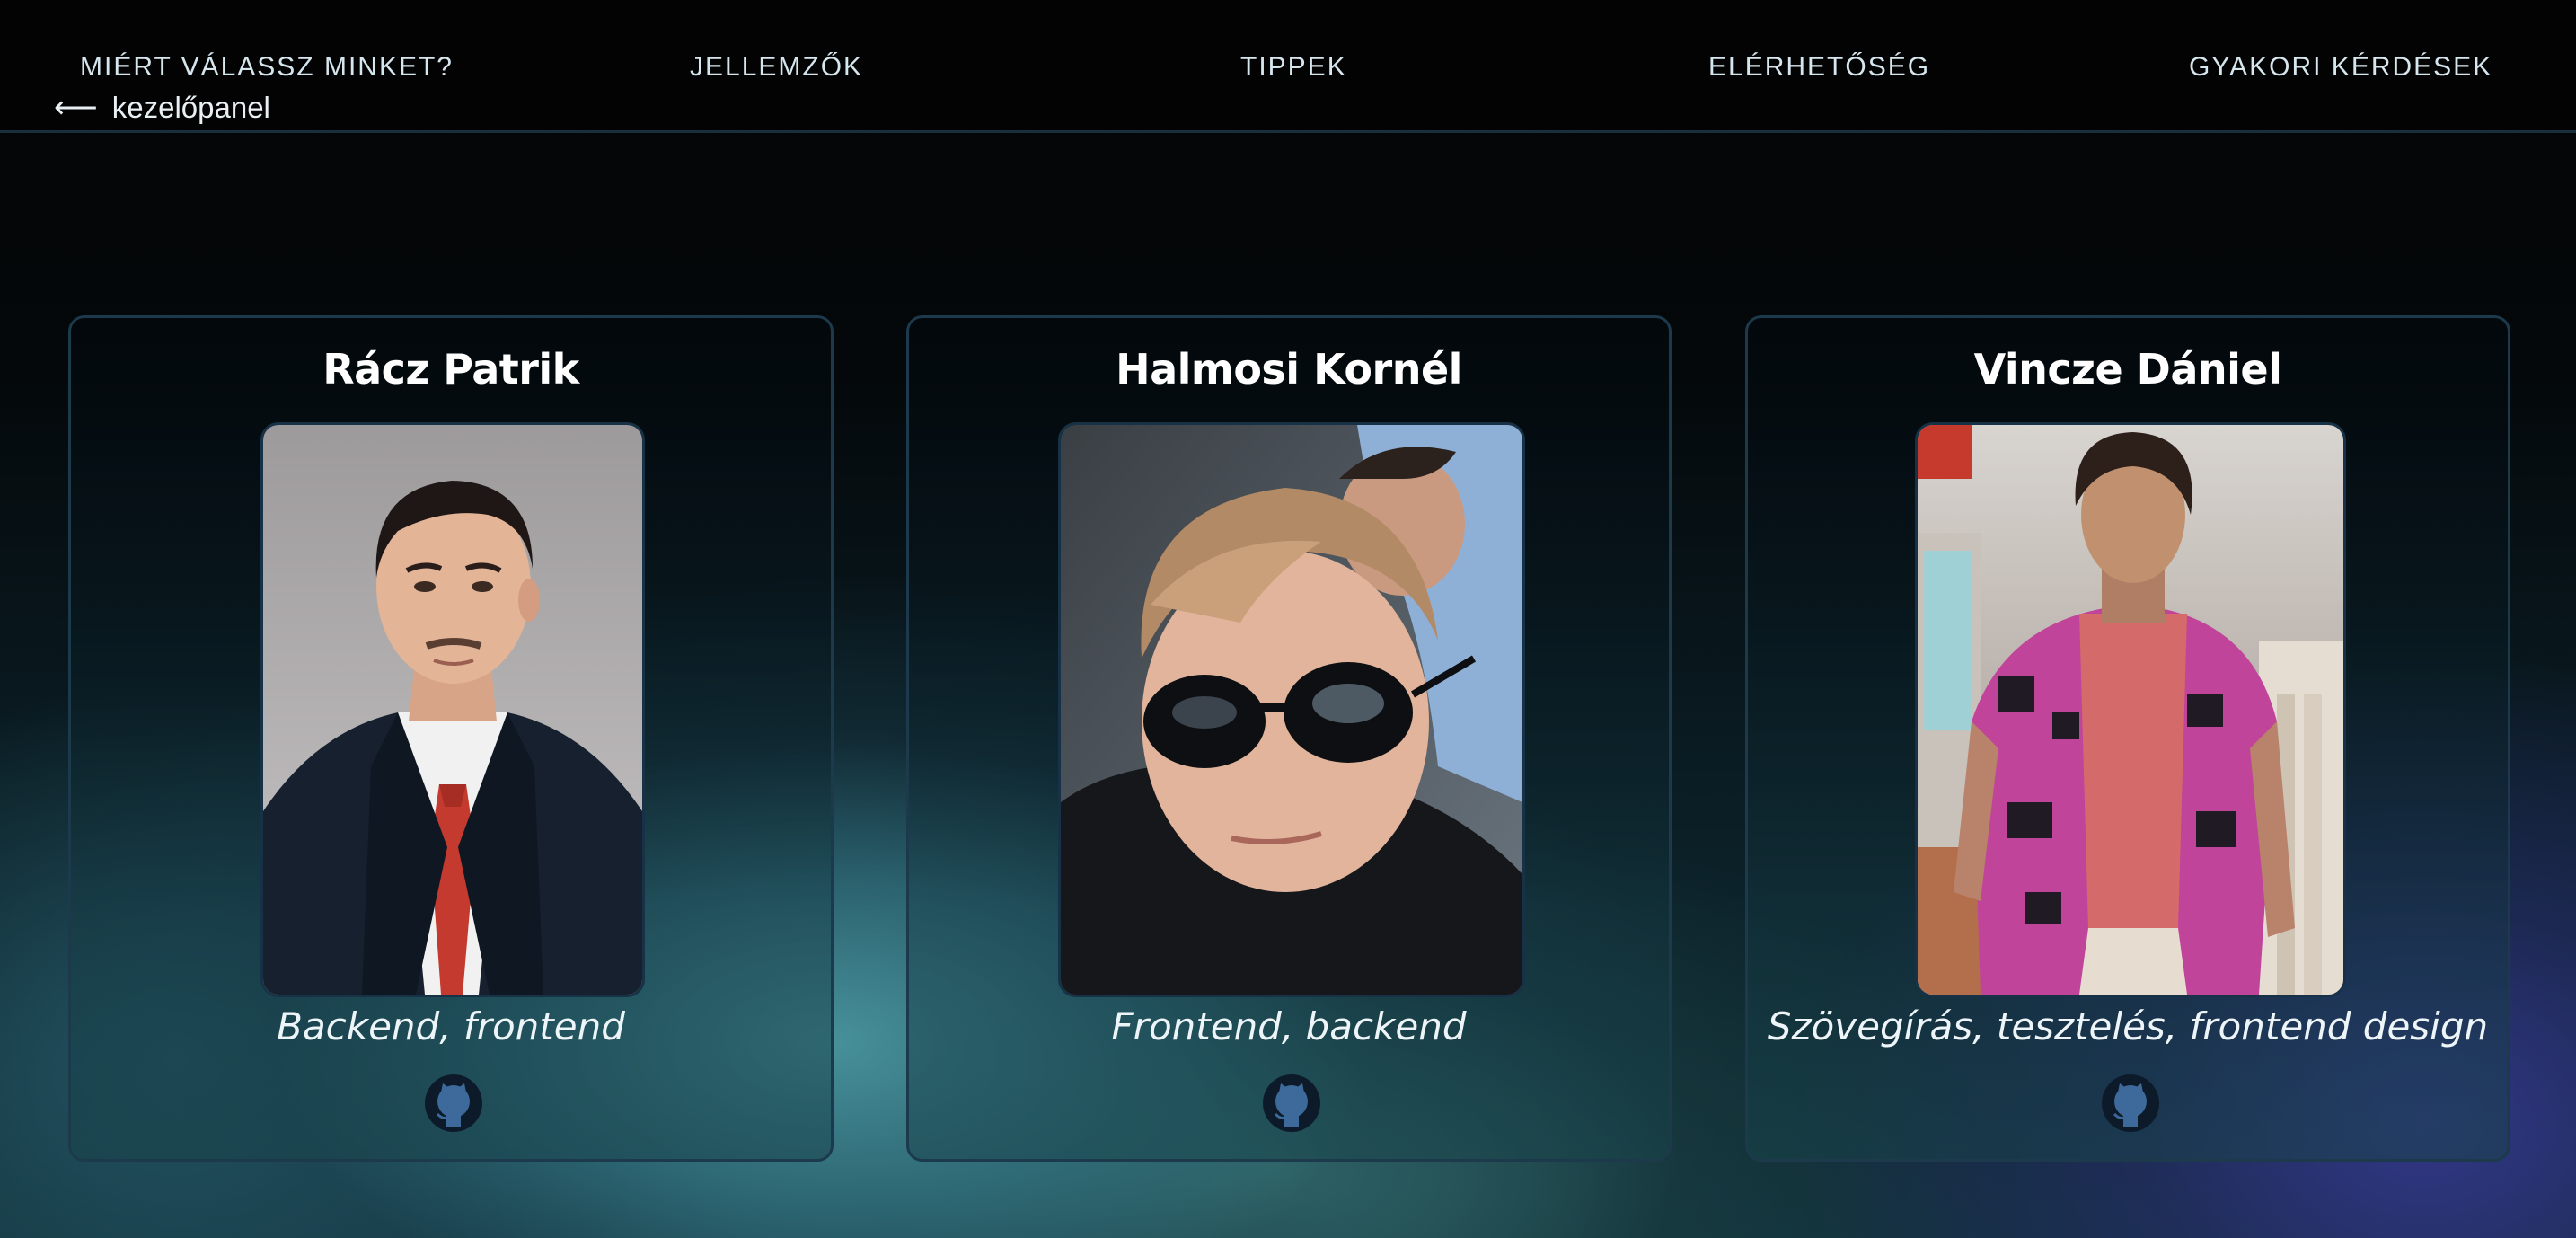 The height and width of the screenshot is (1238, 2576). I want to click on nav-item-why-us: MIÉRT VÁLASSZ MINKET?, so click(267, 67).